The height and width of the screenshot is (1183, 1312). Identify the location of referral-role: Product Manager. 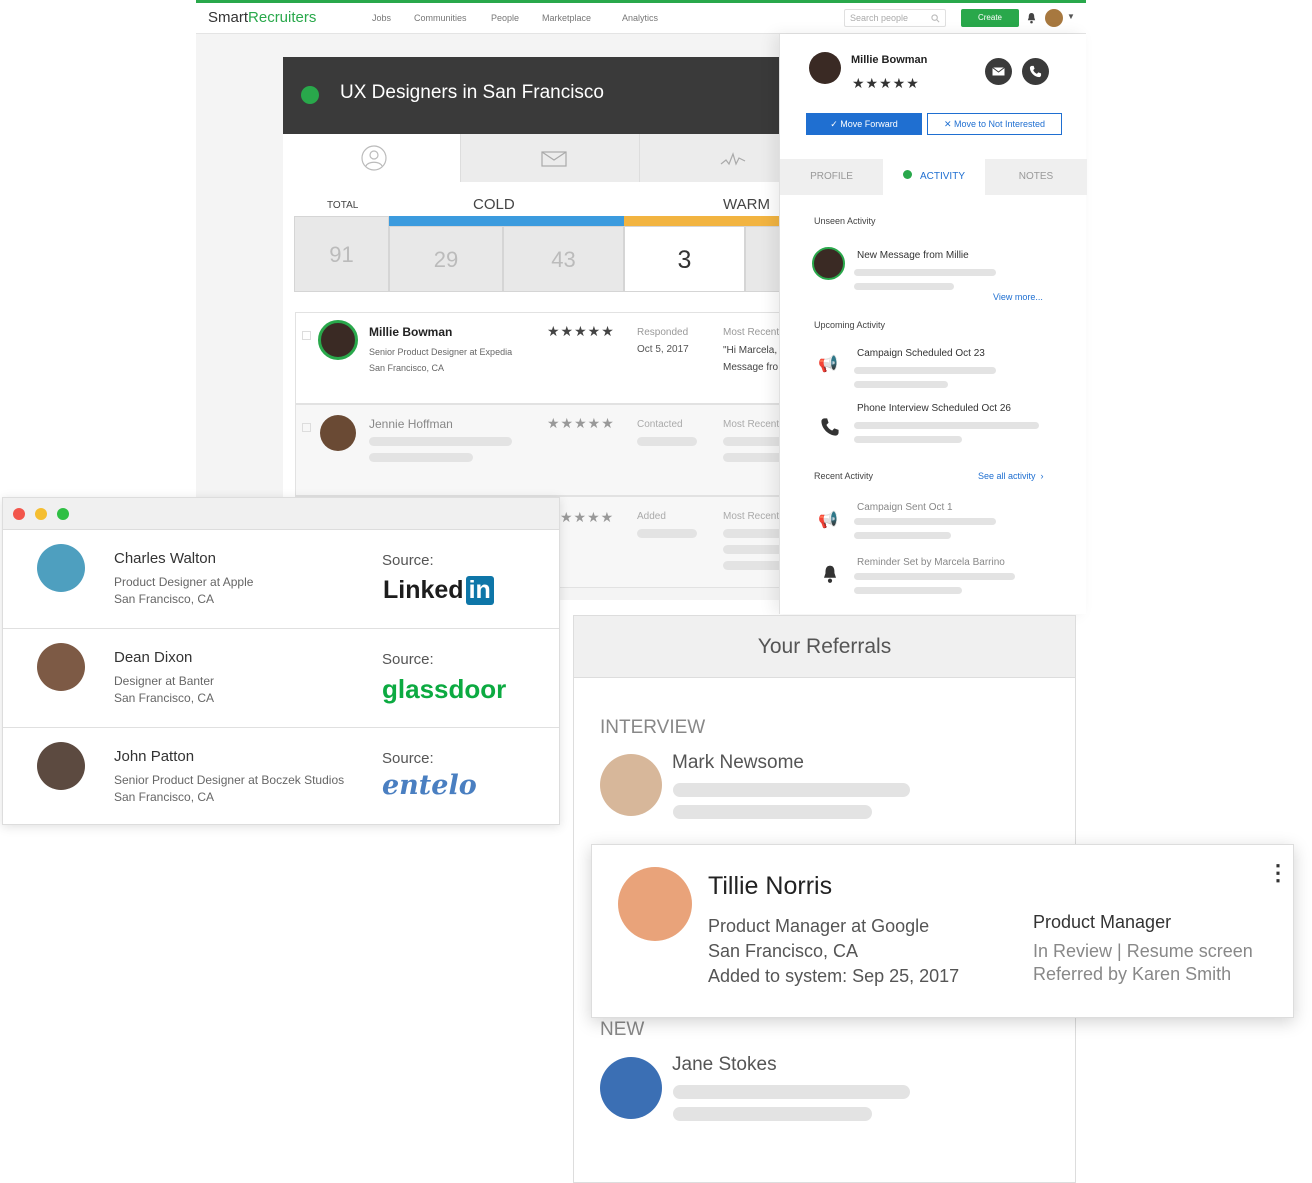
(1102, 922).